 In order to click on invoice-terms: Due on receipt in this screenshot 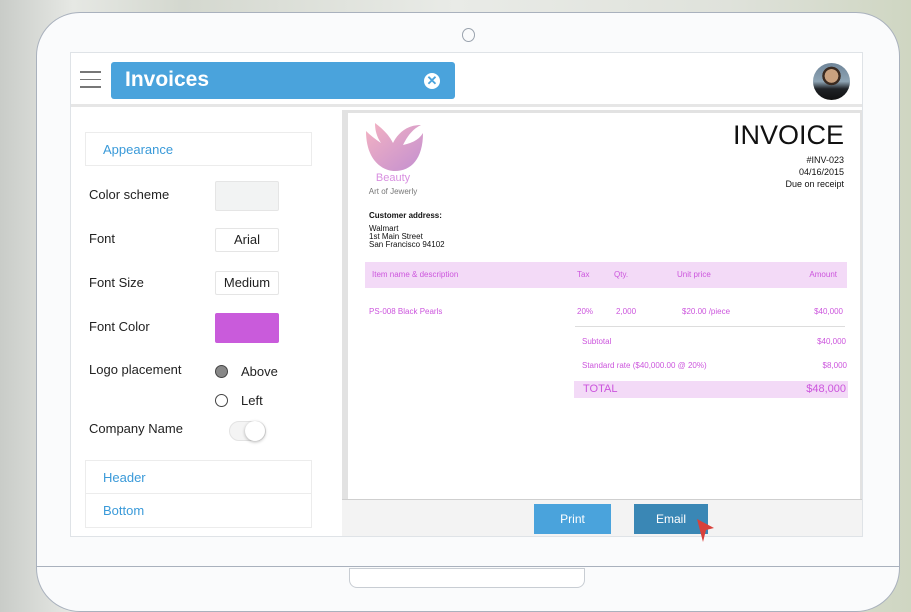, I will do `click(814, 184)`.